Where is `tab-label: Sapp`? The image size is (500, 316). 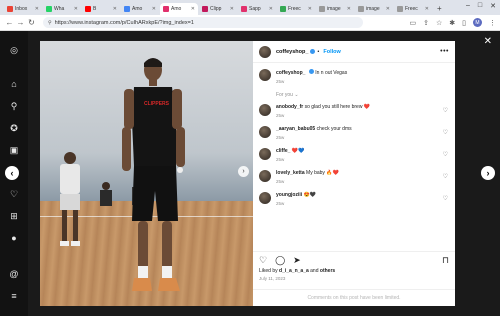 tab-label: Sapp is located at coordinates (255, 9).